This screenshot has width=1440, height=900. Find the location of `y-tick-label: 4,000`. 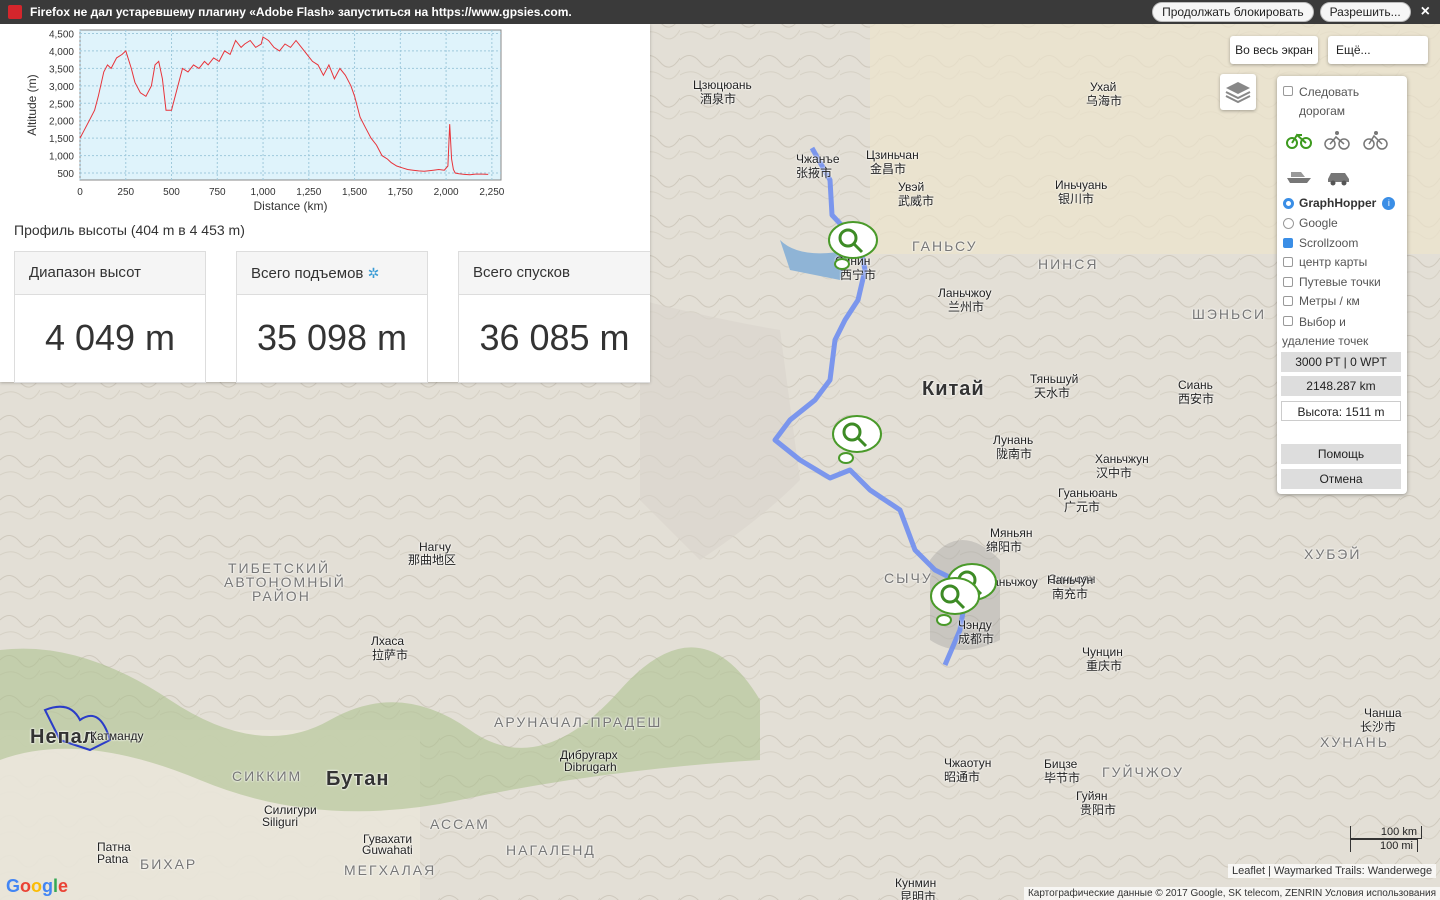

y-tick-label: 4,000 is located at coordinates (61, 52).